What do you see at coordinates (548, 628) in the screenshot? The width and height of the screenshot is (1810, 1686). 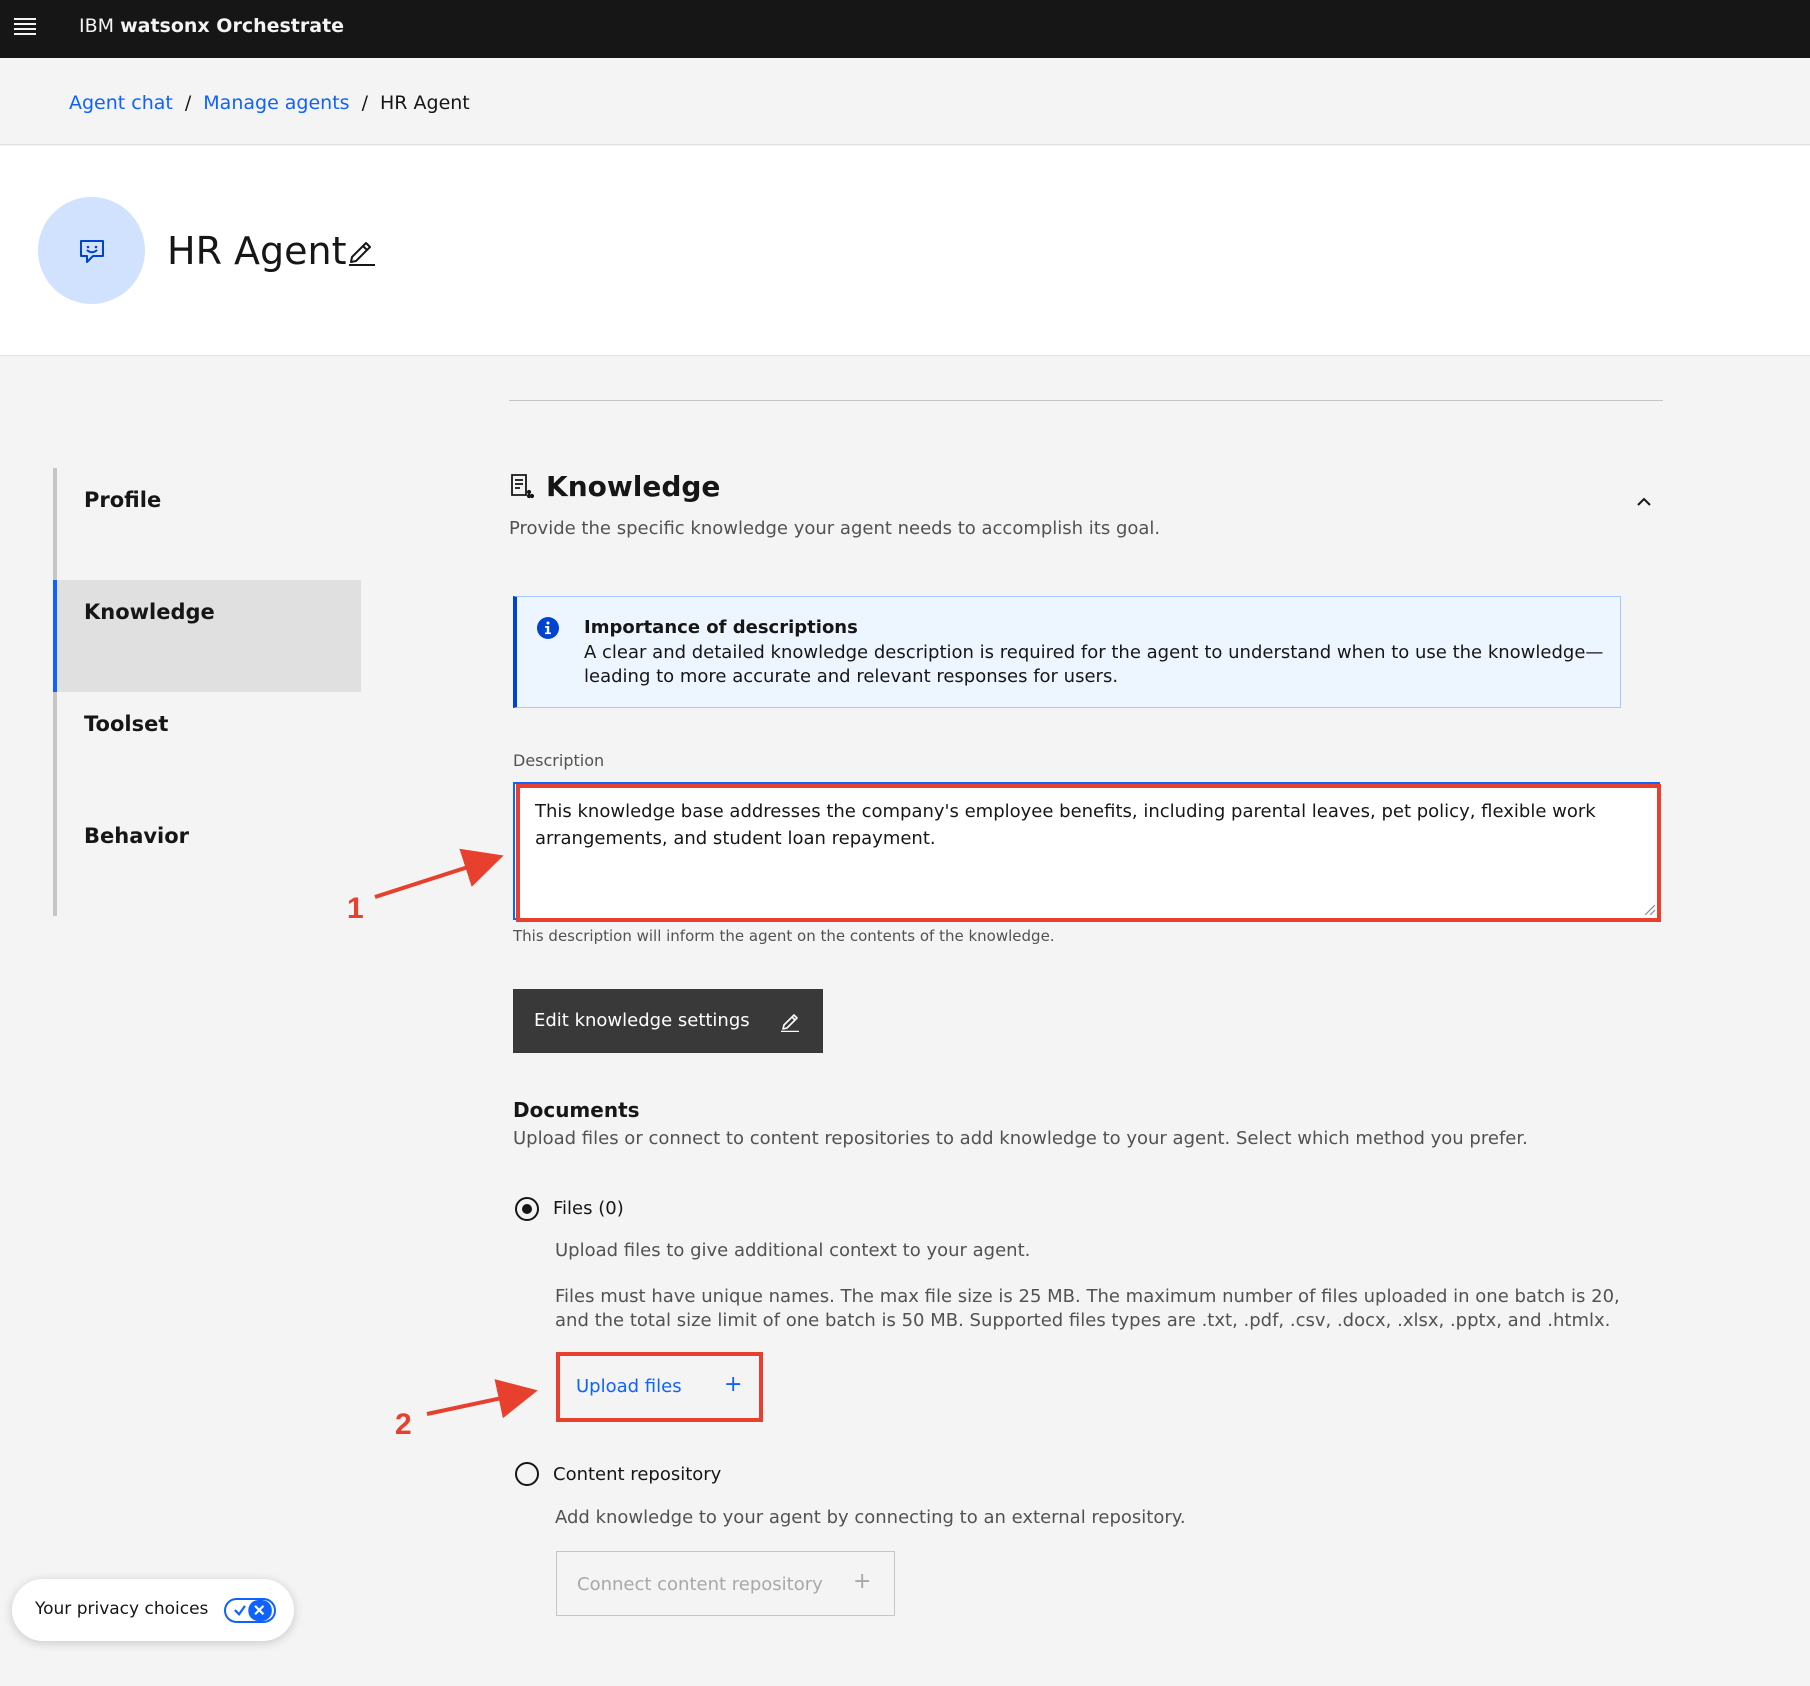 I see `info-icon` at bounding box center [548, 628].